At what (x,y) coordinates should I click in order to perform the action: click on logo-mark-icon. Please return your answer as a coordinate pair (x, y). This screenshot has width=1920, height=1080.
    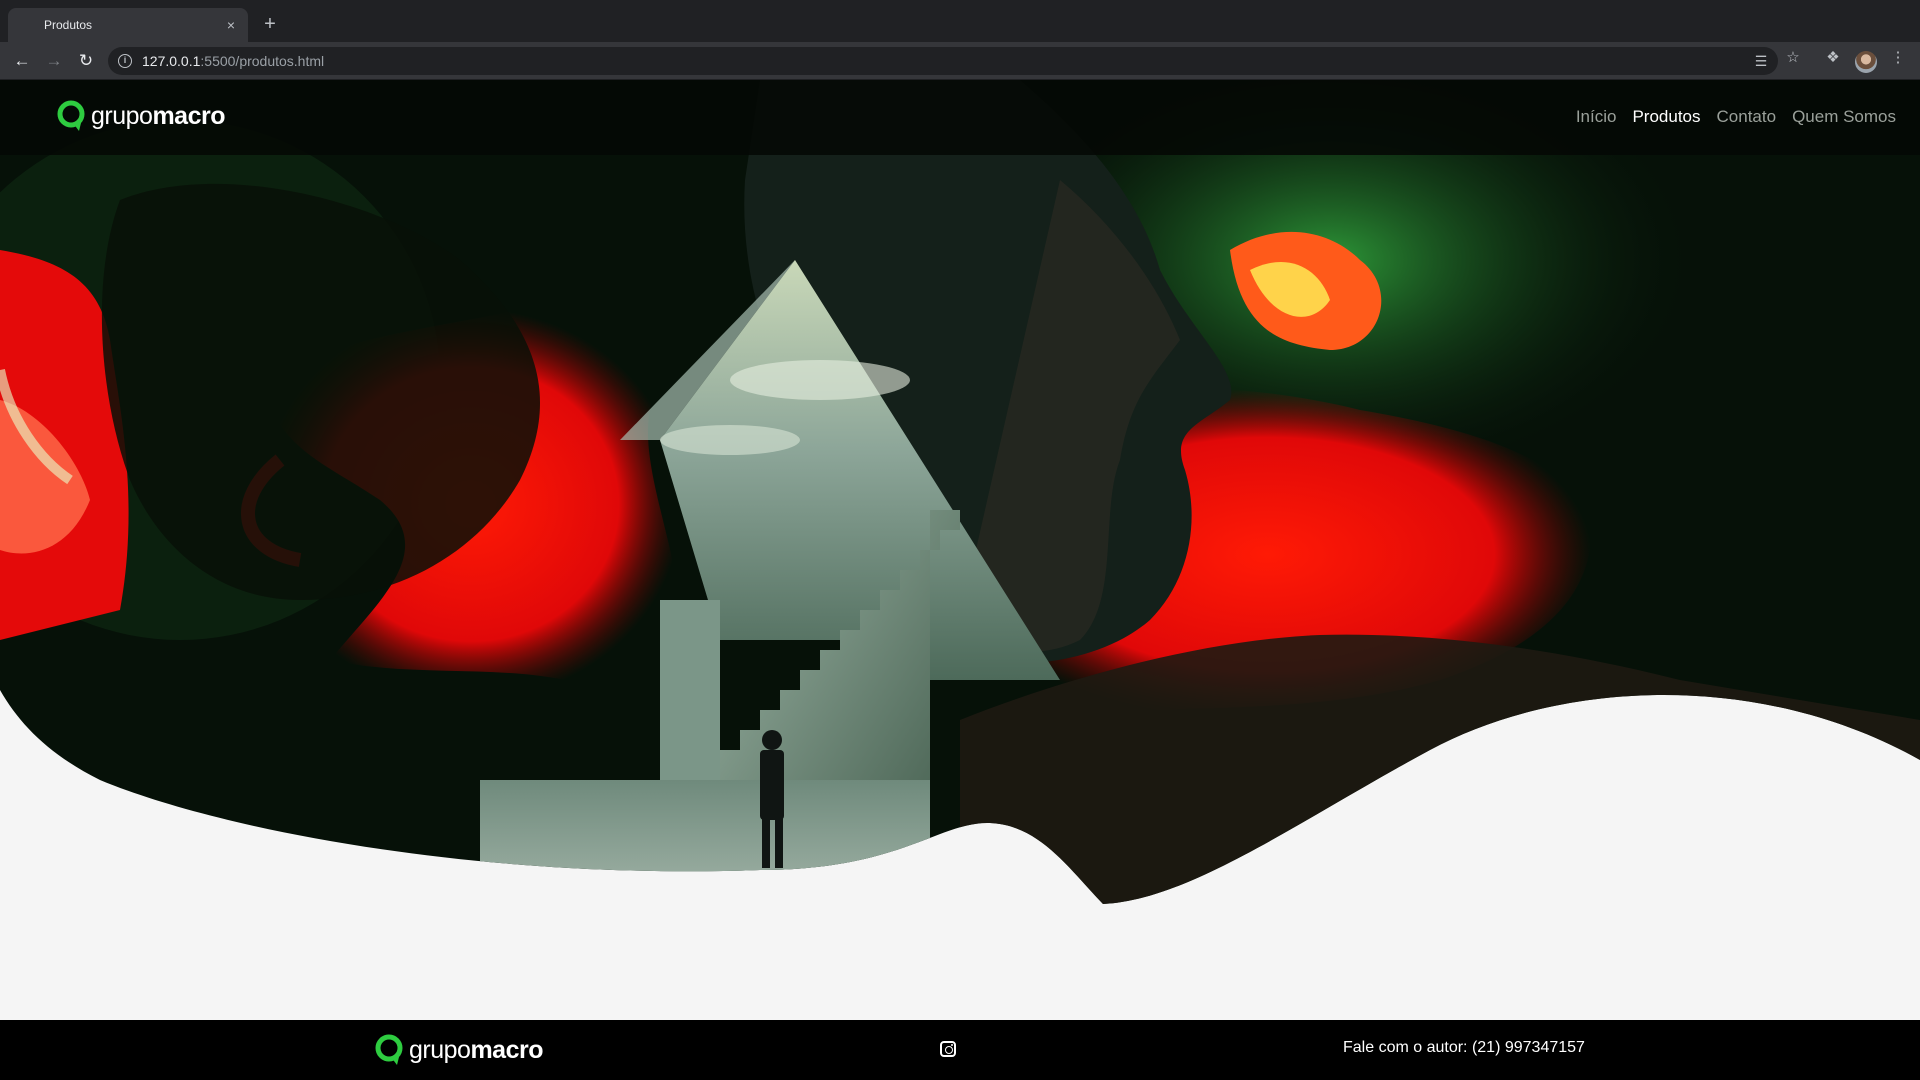
    Looking at the image, I should click on (71, 115).